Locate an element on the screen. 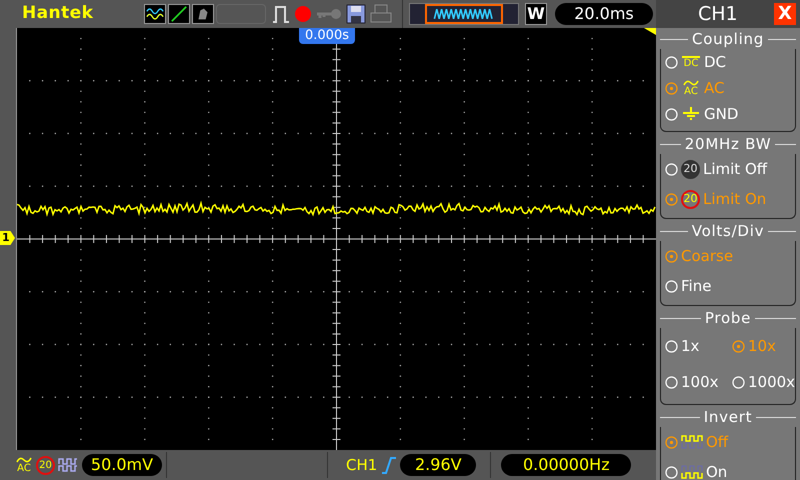 This screenshot has height=480, width=800. rising-edge-icon is located at coordinates (389, 465).